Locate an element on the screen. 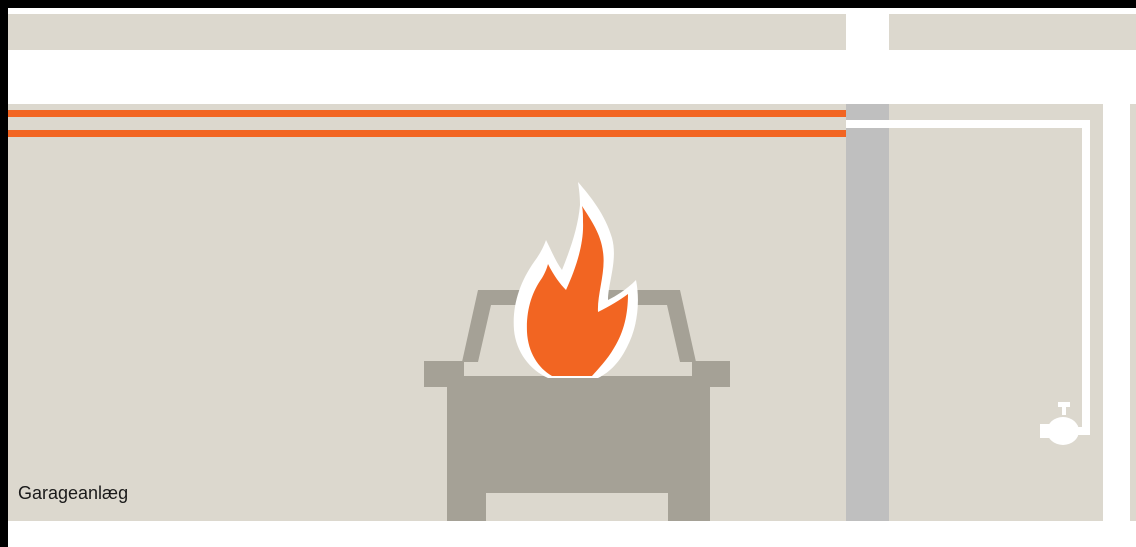 The image size is (1136, 547). adjacent-room-sliver is located at coordinates (1133, 312).